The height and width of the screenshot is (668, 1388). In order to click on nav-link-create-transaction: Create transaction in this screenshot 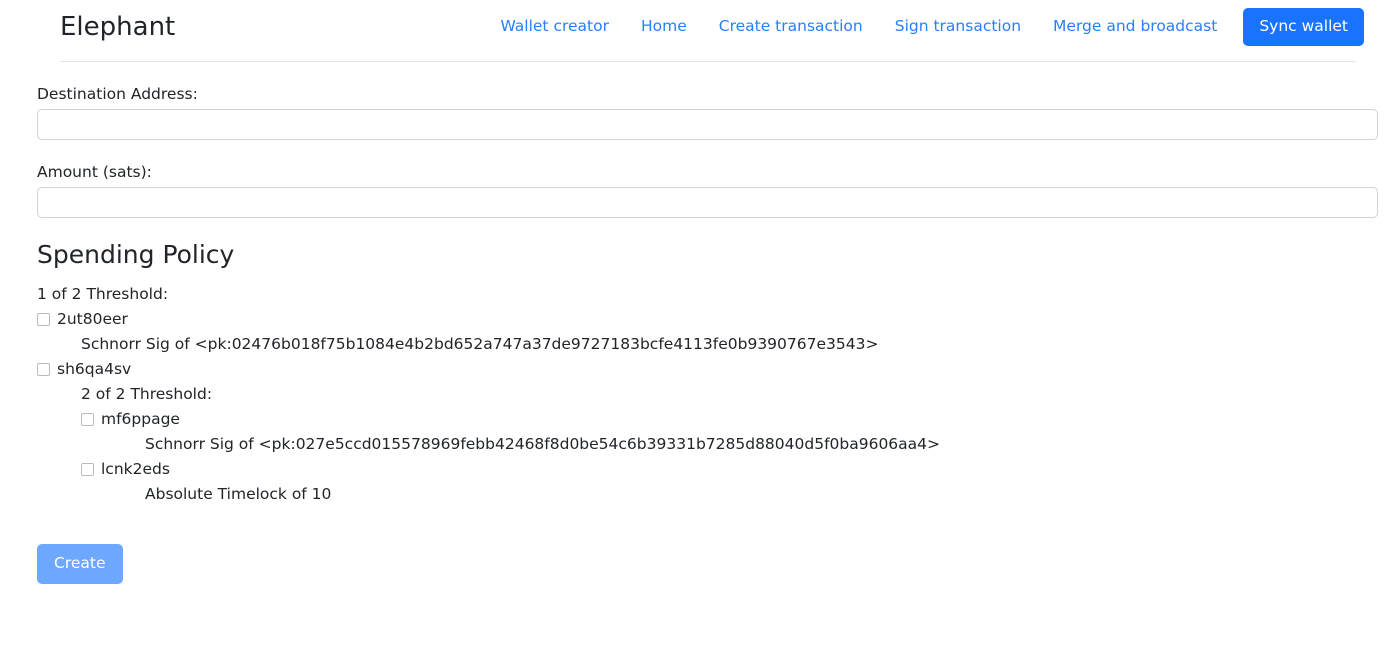, I will do `click(791, 27)`.